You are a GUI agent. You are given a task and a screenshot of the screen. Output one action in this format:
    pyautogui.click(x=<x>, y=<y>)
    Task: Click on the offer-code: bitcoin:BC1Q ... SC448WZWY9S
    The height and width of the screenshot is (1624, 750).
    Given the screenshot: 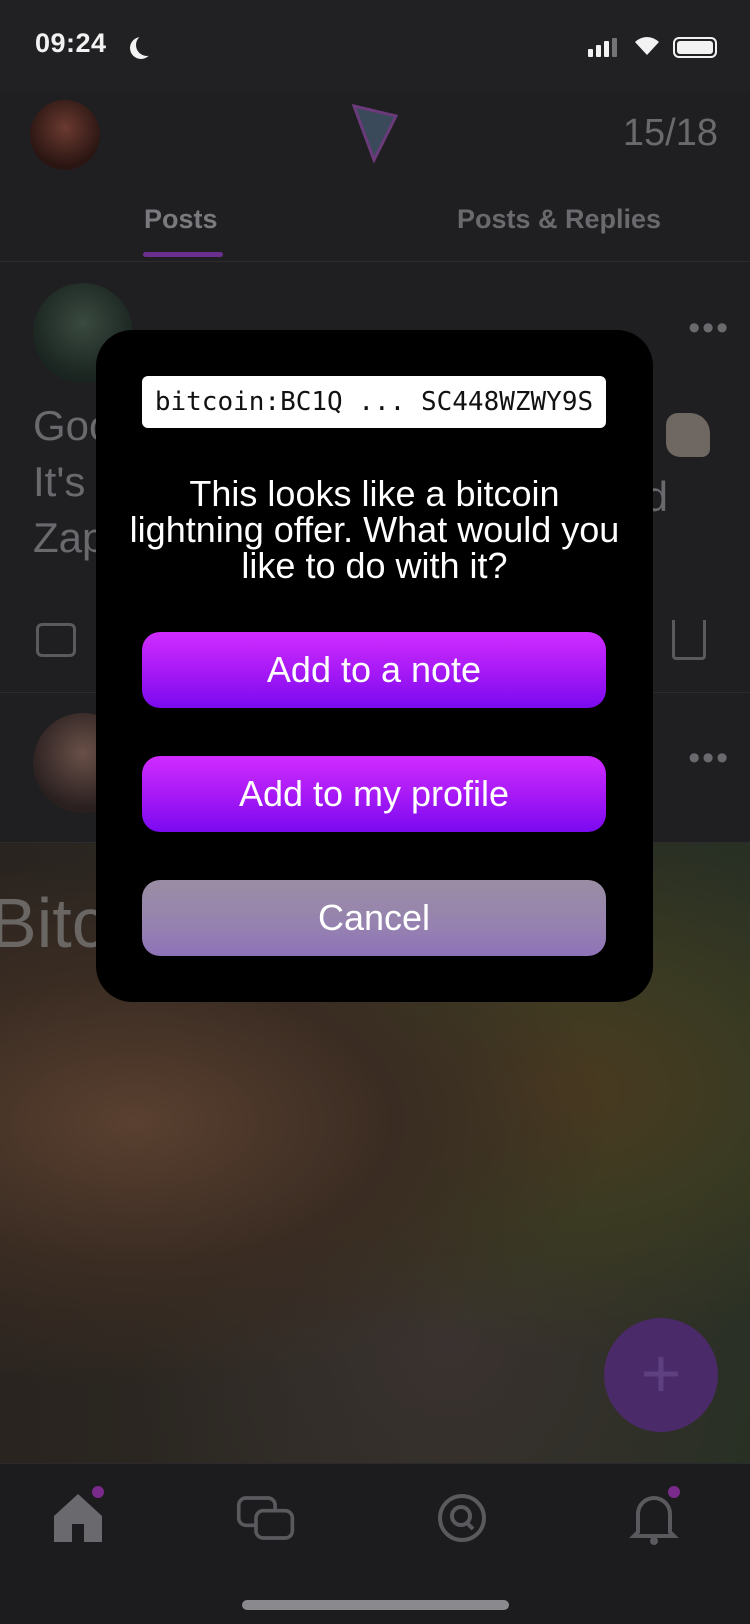 What is the action you would take?
    pyautogui.click(x=374, y=402)
    